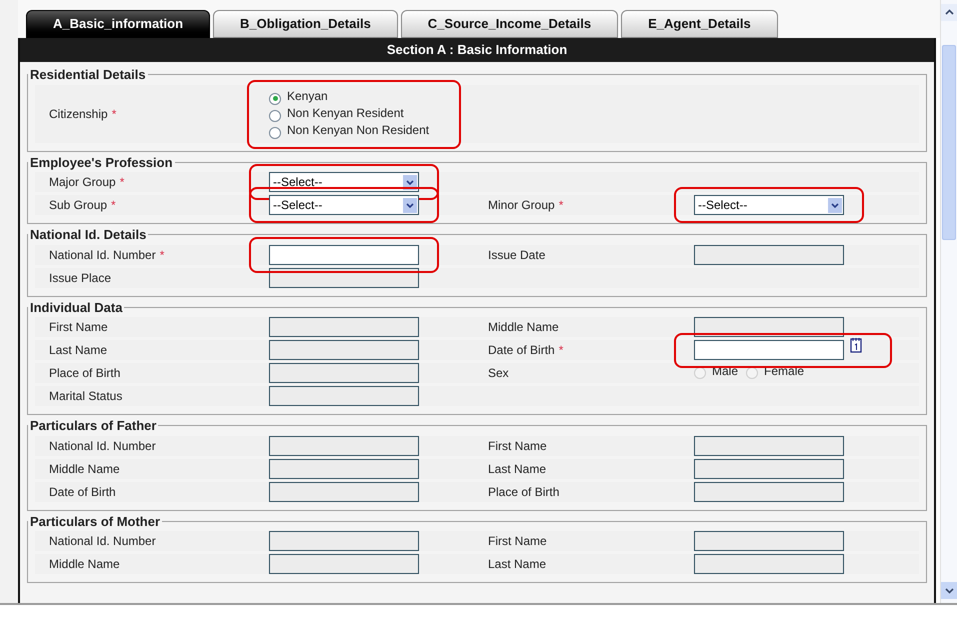 The width and height of the screenshot is (957, 622). Describe the element at coordinates (769, 350) in the screenshot. I see `date-field` at that location.